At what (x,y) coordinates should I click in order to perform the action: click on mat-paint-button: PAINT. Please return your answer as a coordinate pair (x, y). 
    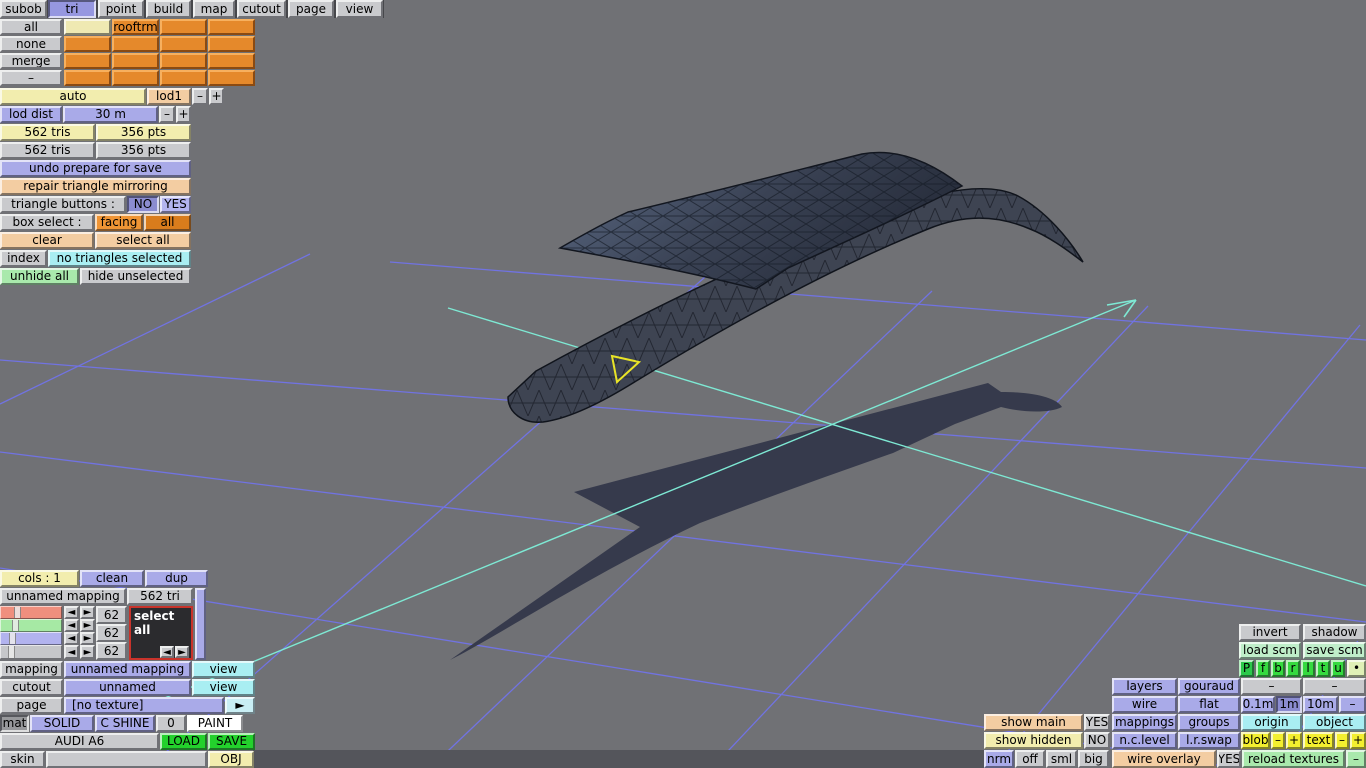
    Looking at the image, I should click on (215, 723).